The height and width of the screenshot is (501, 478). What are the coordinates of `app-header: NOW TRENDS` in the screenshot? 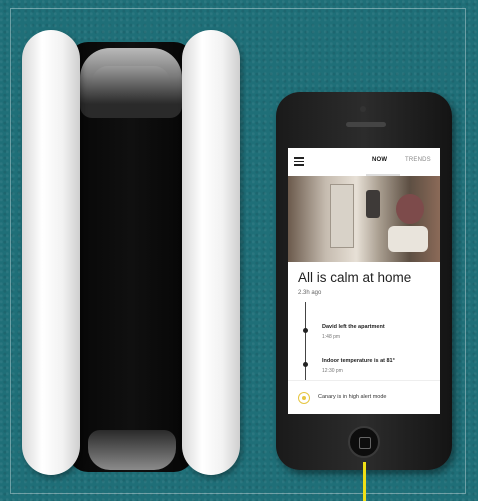 It's located at (364, 162).